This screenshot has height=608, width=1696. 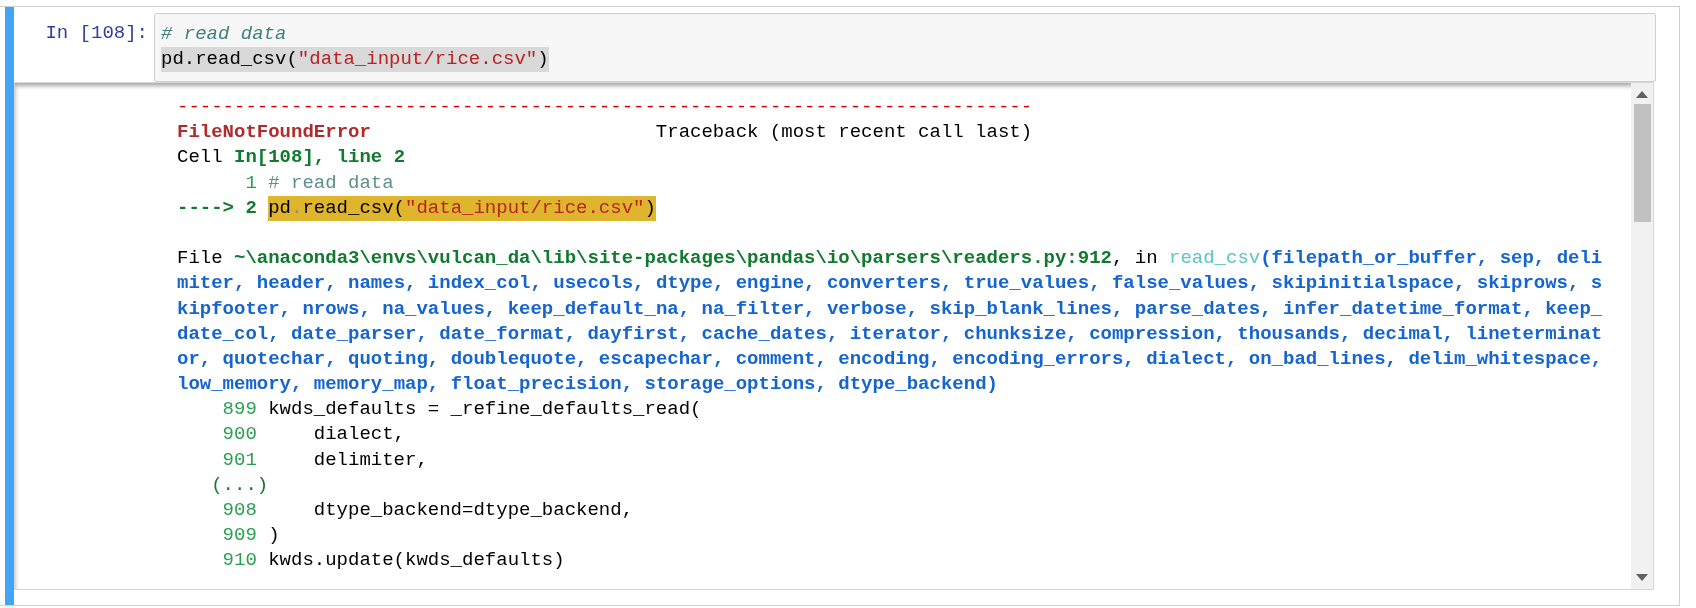 What do you see at coordinates (200, 158) in the screenshot?
I see `code-text: Cell` at bounding box center [200, 158].